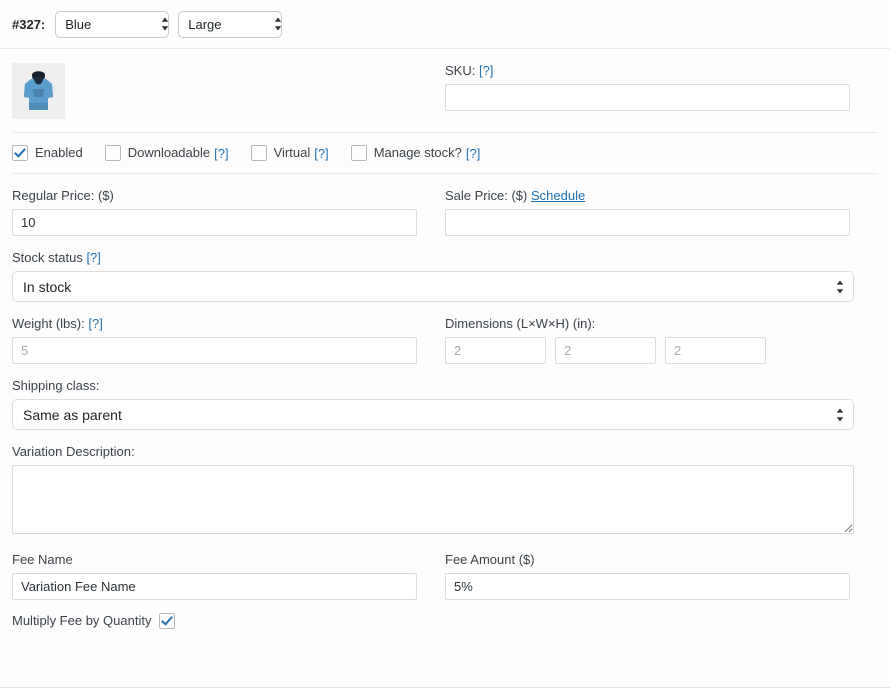  Describe the element at coordinates (63, 195) in the screenshot. I see `regular-price-label: Regular Price: ($)` at that location.